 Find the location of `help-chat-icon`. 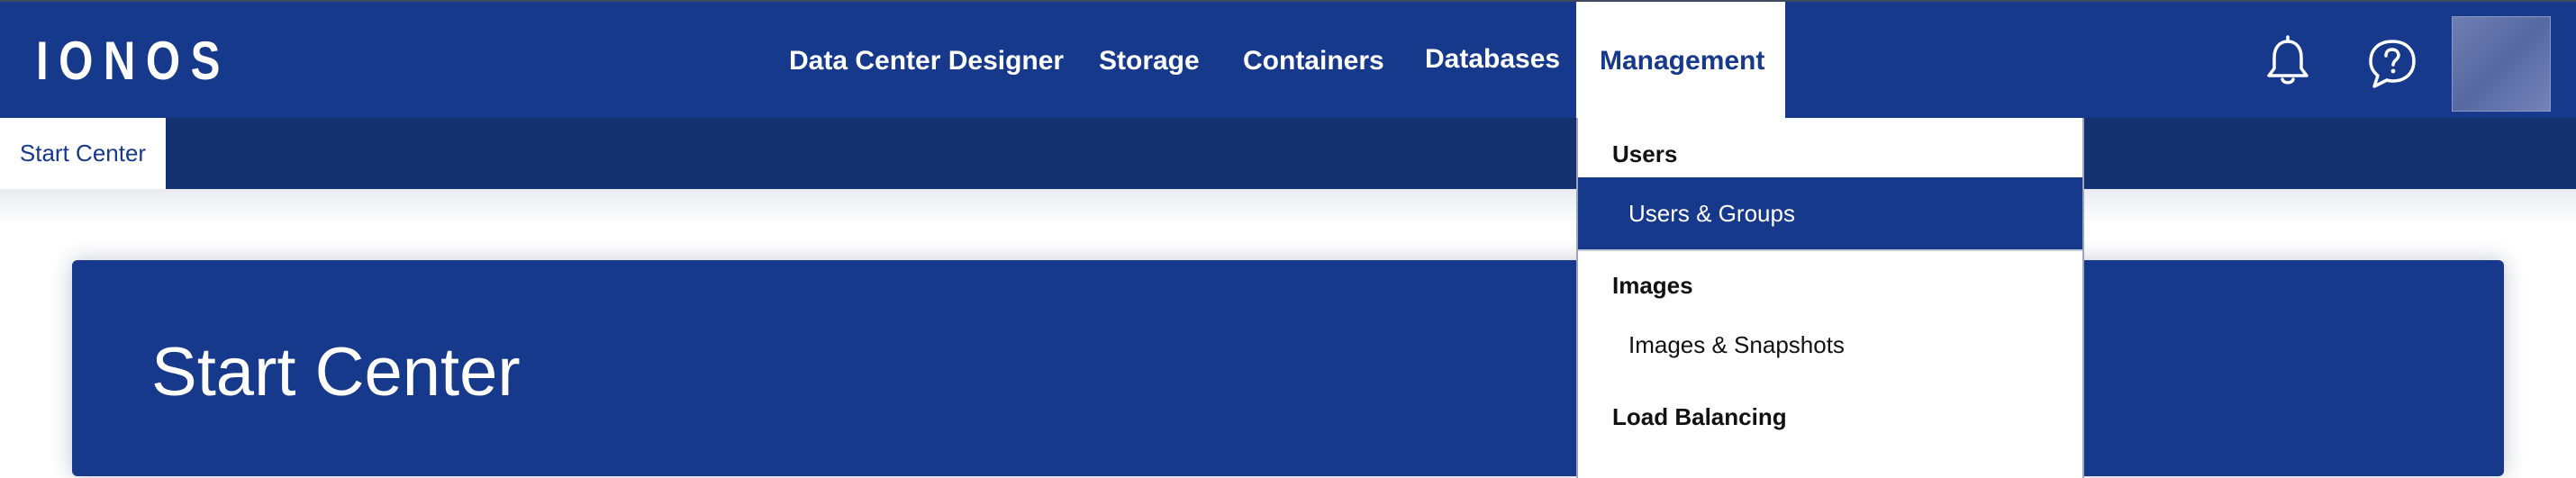

help-chat-icon is located at coordinates (2392, 63).